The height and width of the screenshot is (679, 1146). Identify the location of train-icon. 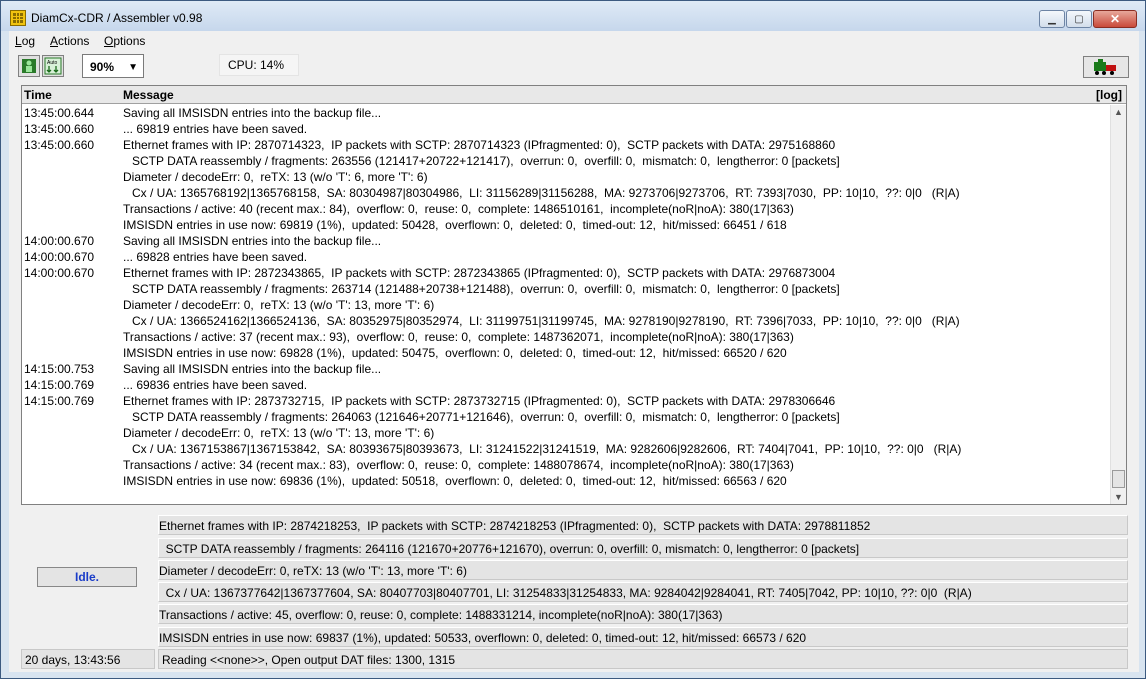
(1105, 67).